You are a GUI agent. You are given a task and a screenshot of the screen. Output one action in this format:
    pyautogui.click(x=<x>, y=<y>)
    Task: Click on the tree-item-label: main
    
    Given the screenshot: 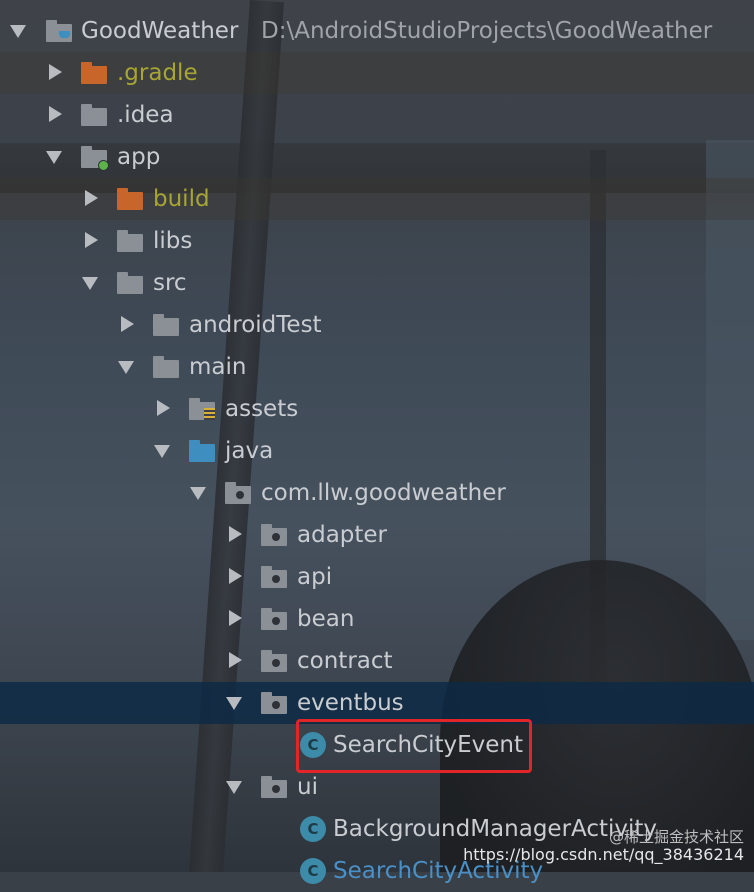 What is the action you would take?
    pyautogui.click(x=218, y=367)
    